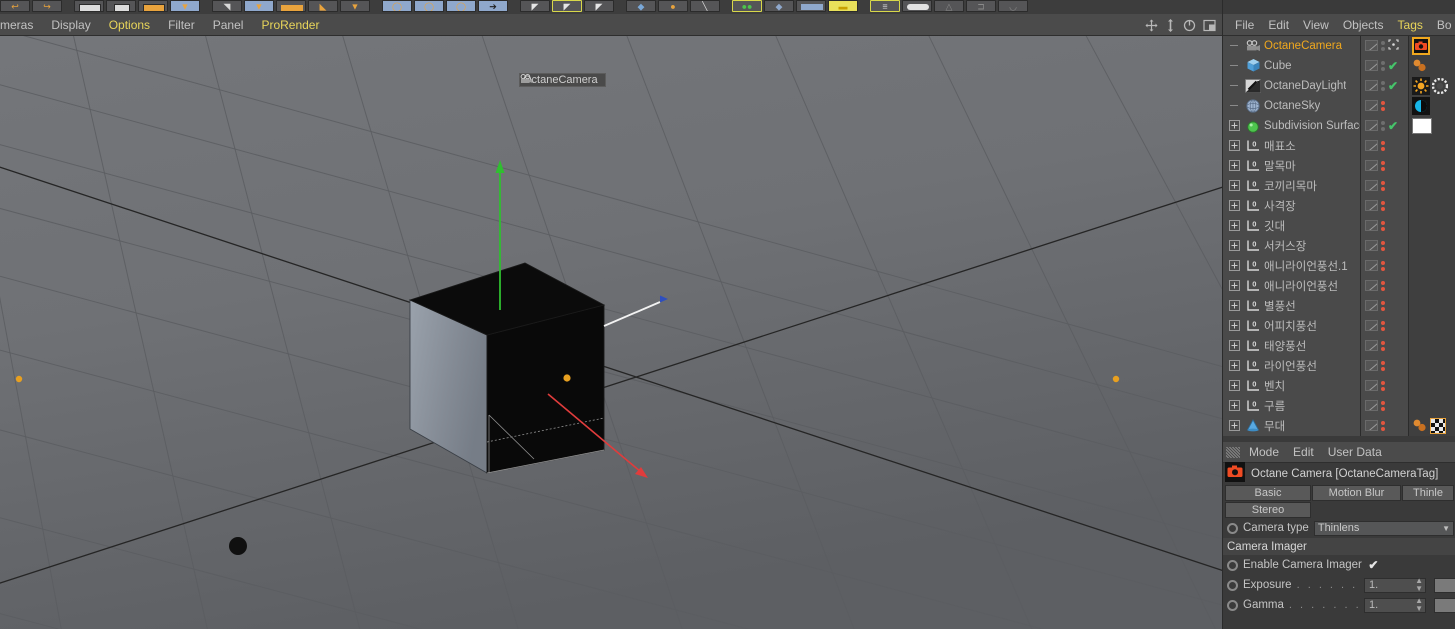 This screenshot has height=629, width=1455. What do you see at coordinates (493, 6) in the screenshot?
I see `render-settings-button: ➔` at bounding box center [493, 6].